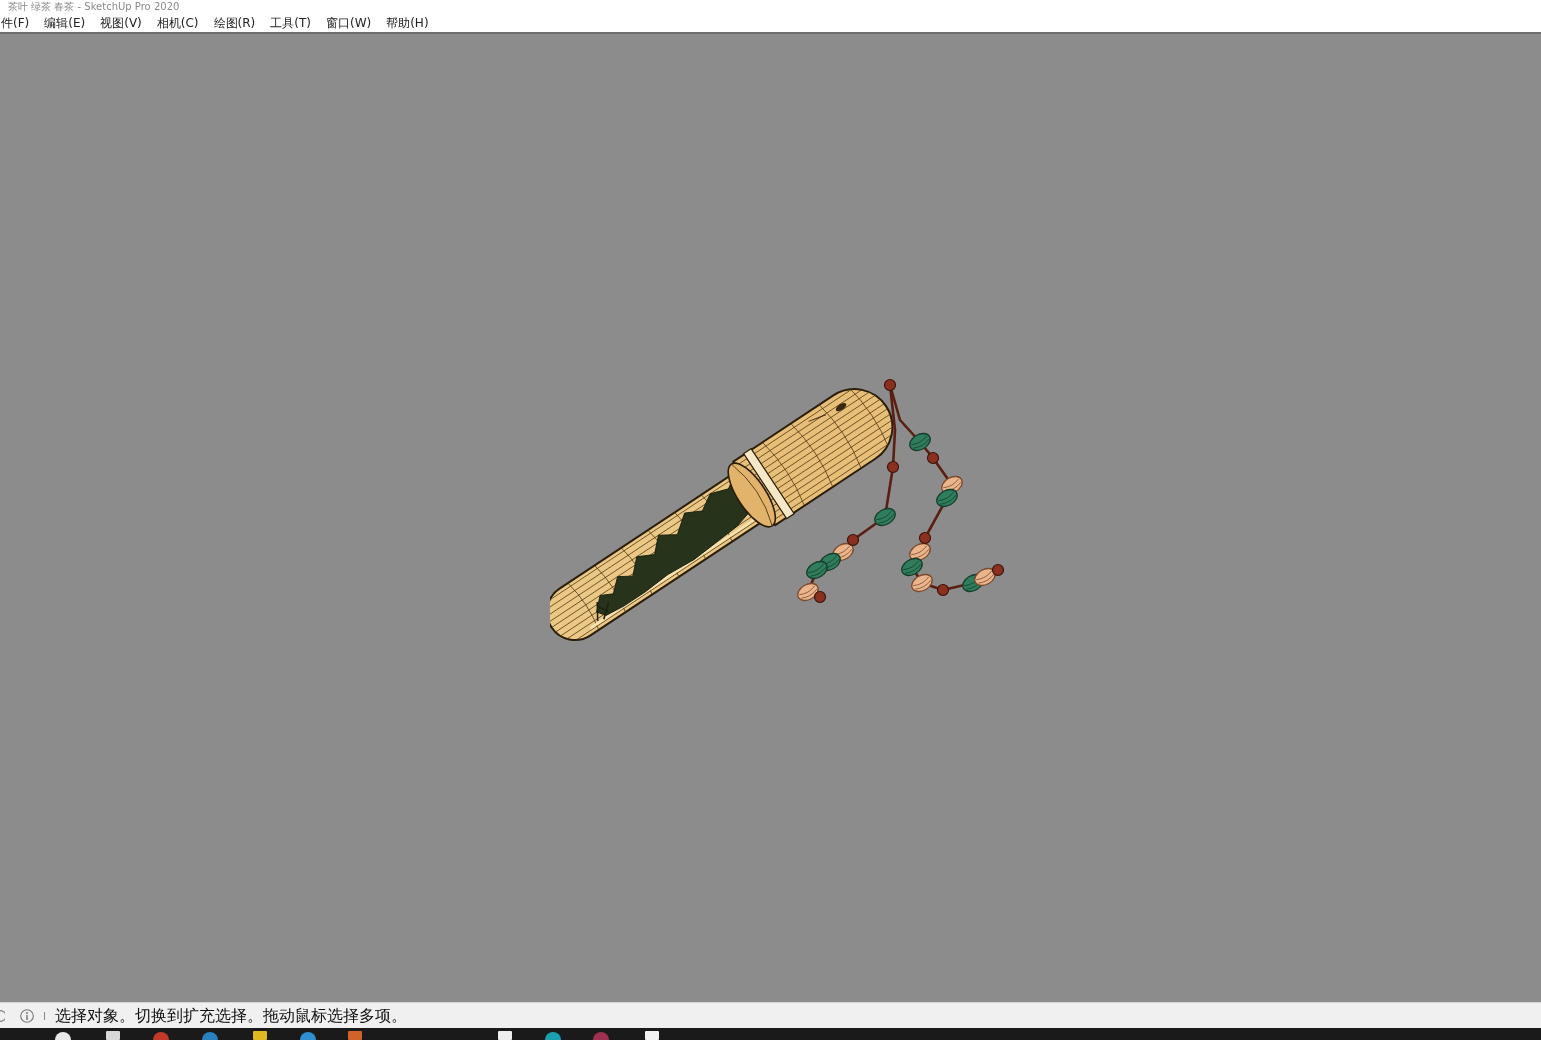  What do you see at coordinates (121, 22) in the screenshot?
I see `menu-item: 视图(V)` at bounding box center [121, 22].